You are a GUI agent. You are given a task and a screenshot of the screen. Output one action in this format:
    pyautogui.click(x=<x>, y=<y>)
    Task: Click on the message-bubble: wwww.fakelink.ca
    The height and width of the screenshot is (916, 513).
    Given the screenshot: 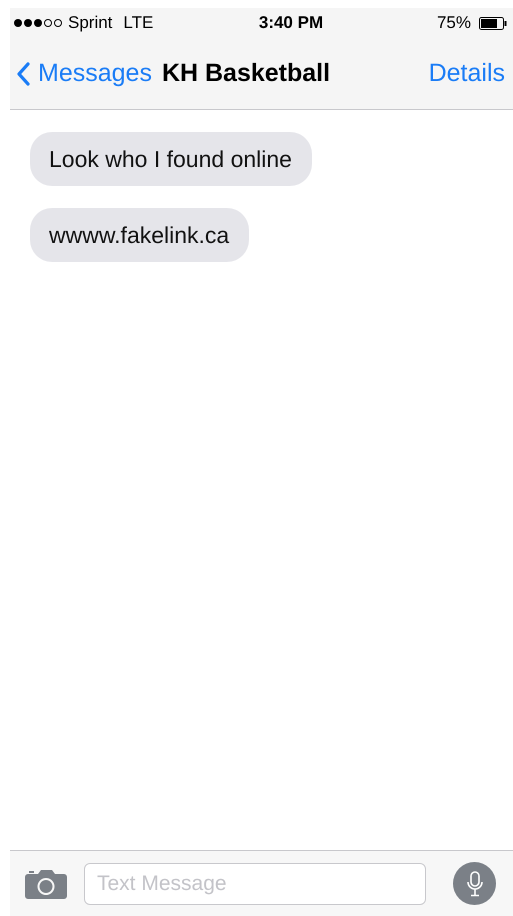 What is the action you would take?
    pyautogui.click(x=140, y=235)
    